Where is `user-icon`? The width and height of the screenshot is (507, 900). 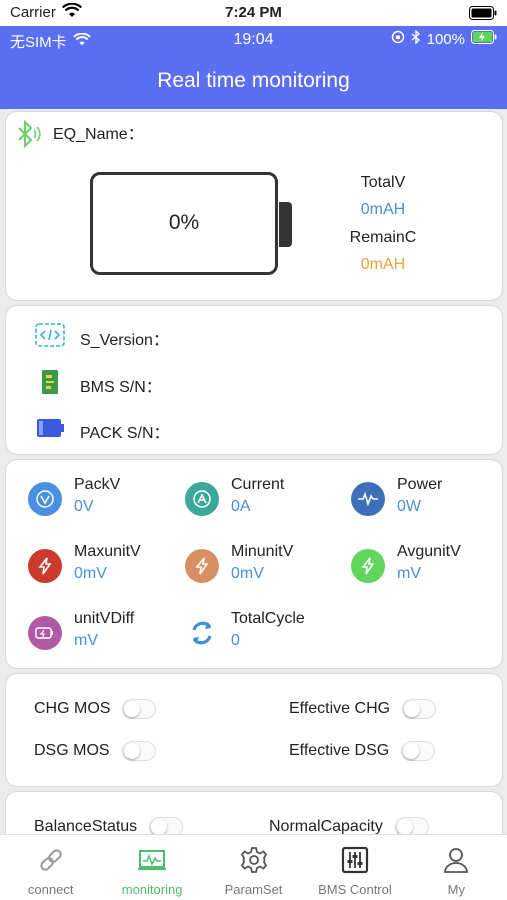 user-icon is located at coordinates (456, 861).